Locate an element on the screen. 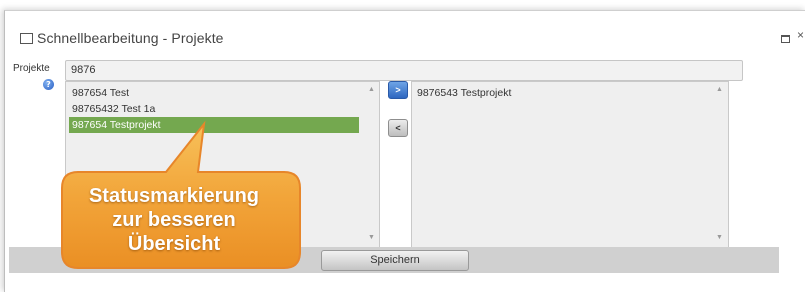  project-search-input is located at coordinates (404, 70).